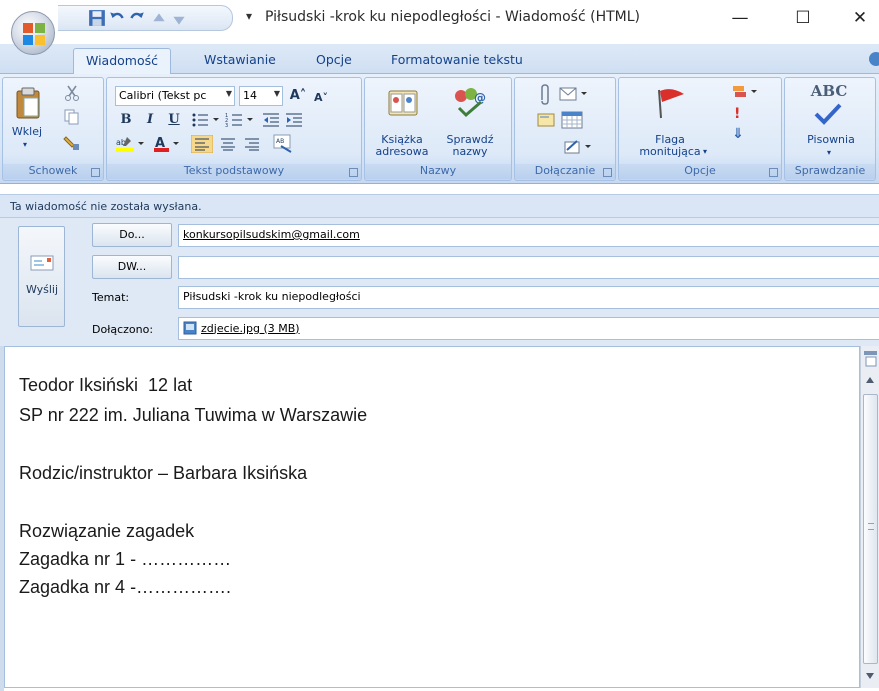  I want to click on cut-icon, so click(72, 93).